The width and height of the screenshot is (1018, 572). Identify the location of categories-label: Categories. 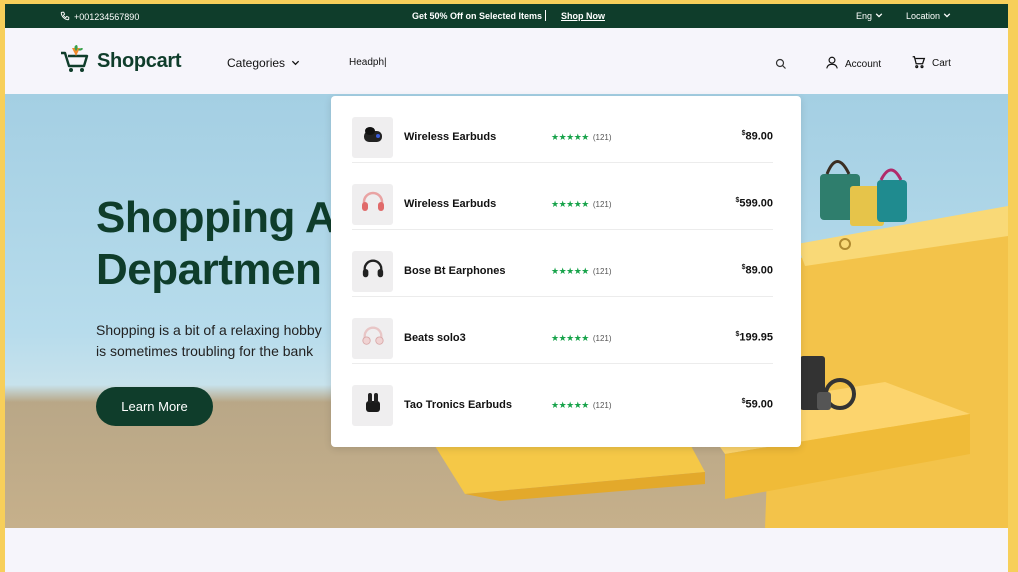
(256, 63).